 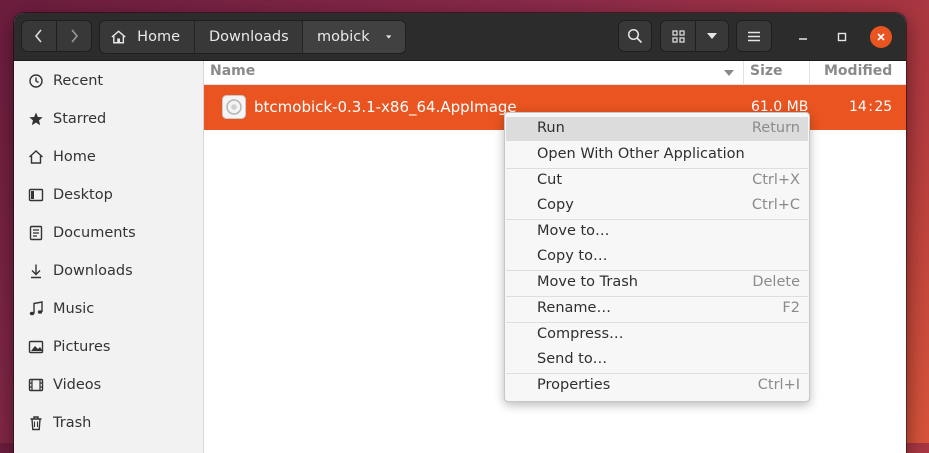 I want to click on menu-item-rename: Rename… F2, so click(x=657, y=309).